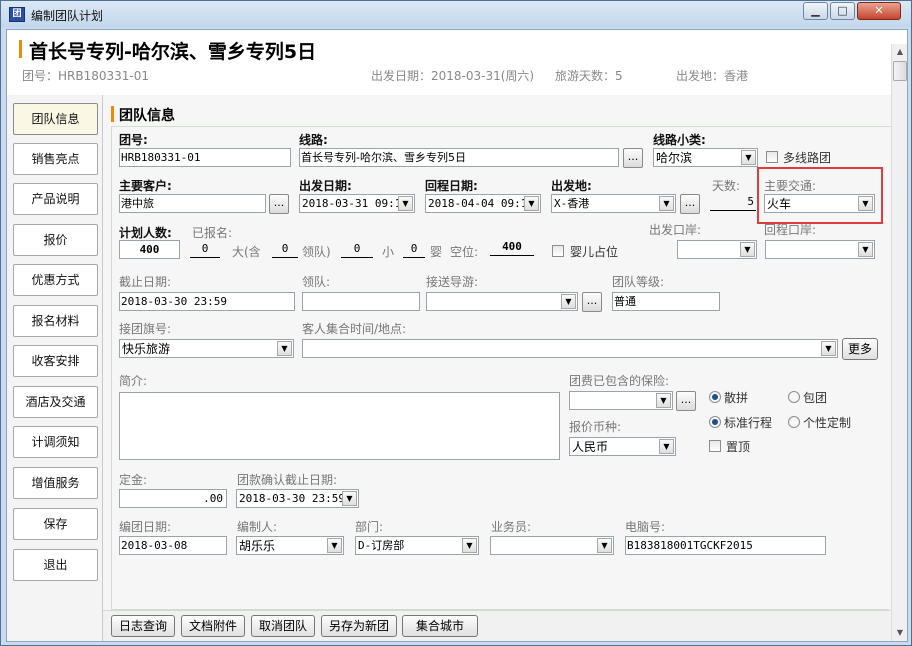  I want to click on scatter-label: 散拼, so click(736, 398).